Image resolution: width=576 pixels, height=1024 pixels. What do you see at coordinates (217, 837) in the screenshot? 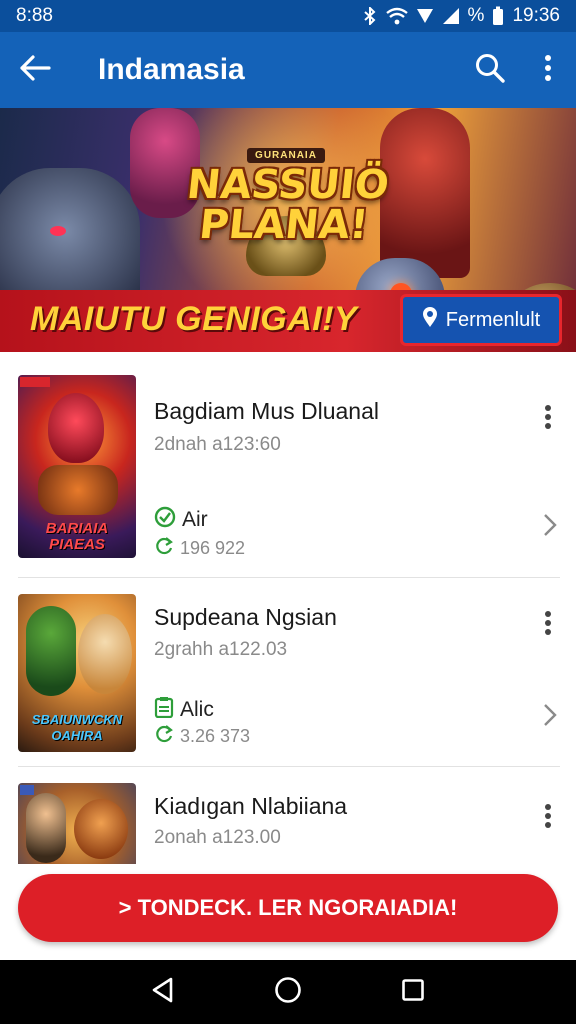
I see `game-subtitle: 2onah a123.00` at bounding box center [217, 837].